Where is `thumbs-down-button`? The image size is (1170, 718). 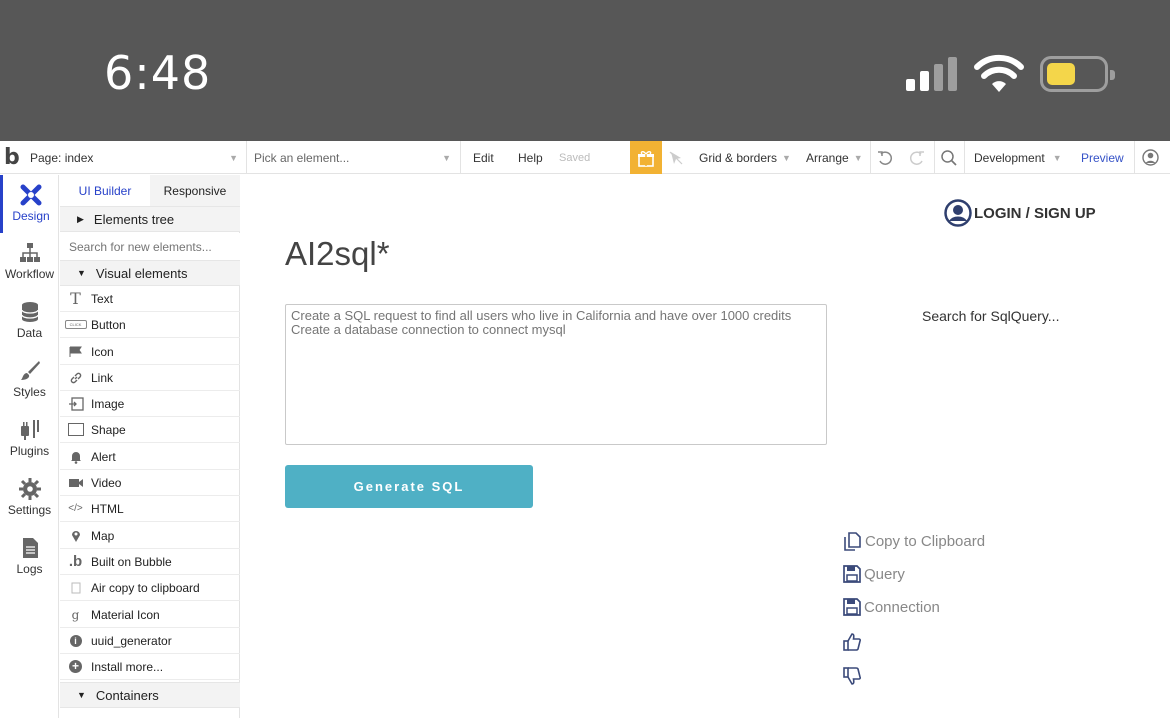
thumbs-down-button is located at coordinates (853, 676).